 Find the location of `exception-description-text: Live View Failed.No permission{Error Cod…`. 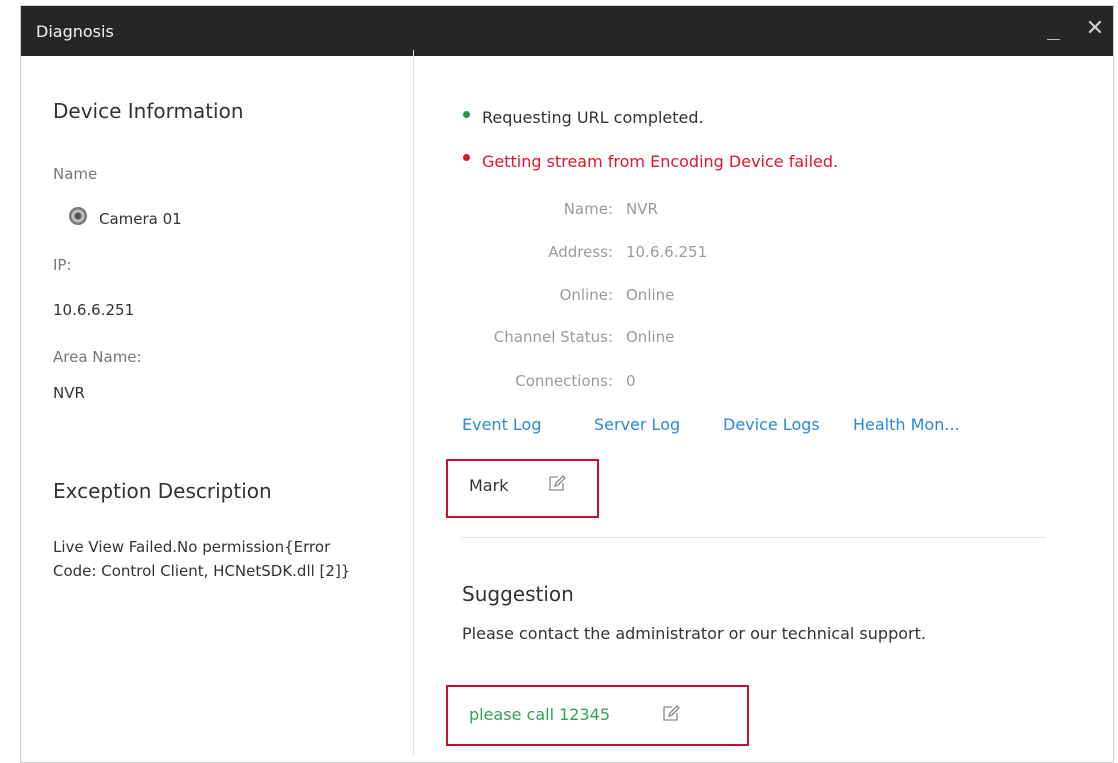

exception-description-text: Live View Failed.No permission{Error Cod… is located at coordinates (202, 559).